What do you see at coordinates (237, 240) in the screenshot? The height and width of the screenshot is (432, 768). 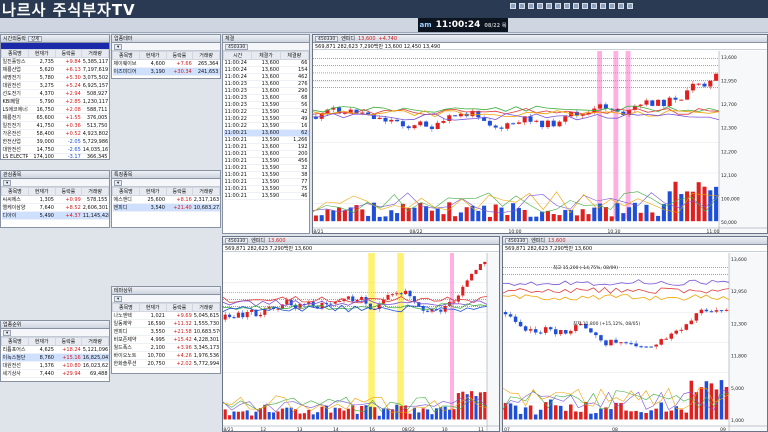 I see `left-chart-code: 450330` at bounding box center [237, 240].